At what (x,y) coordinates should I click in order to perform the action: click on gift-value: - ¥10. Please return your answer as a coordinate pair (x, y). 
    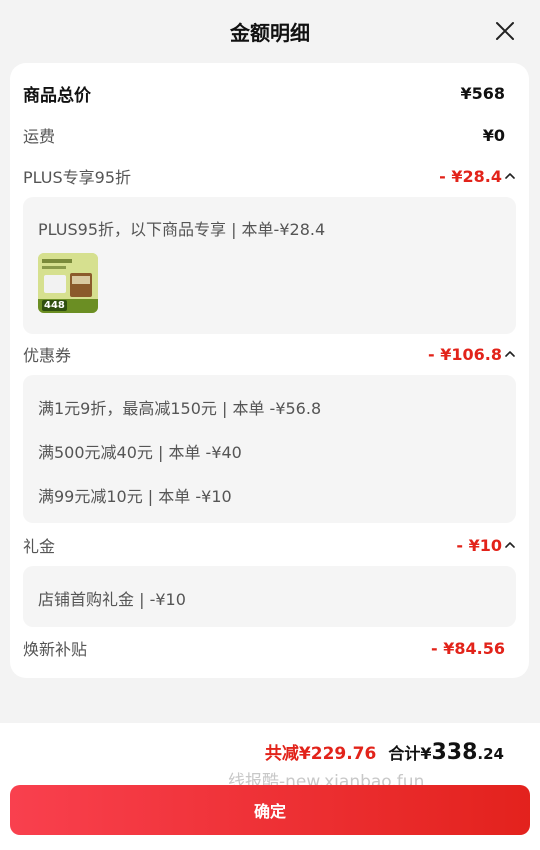
    Looking at the image, I should click on (486, 545).